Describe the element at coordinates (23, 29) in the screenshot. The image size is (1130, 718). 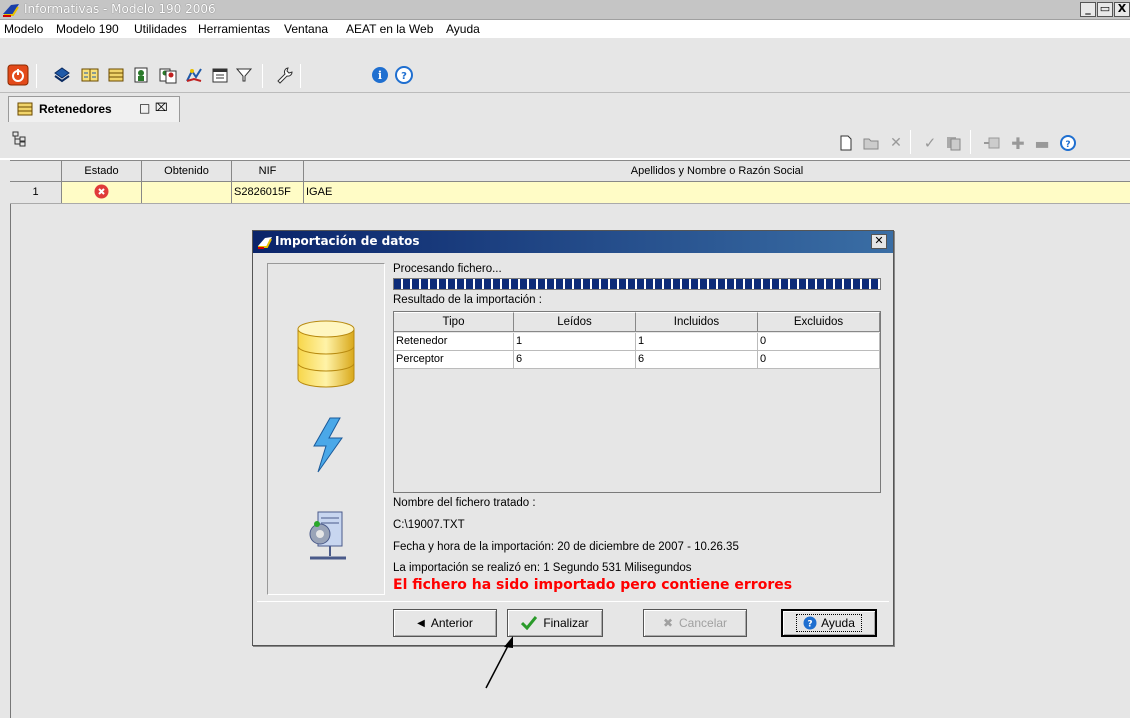
I see `menu-item-modelo: Modelo` at that location.